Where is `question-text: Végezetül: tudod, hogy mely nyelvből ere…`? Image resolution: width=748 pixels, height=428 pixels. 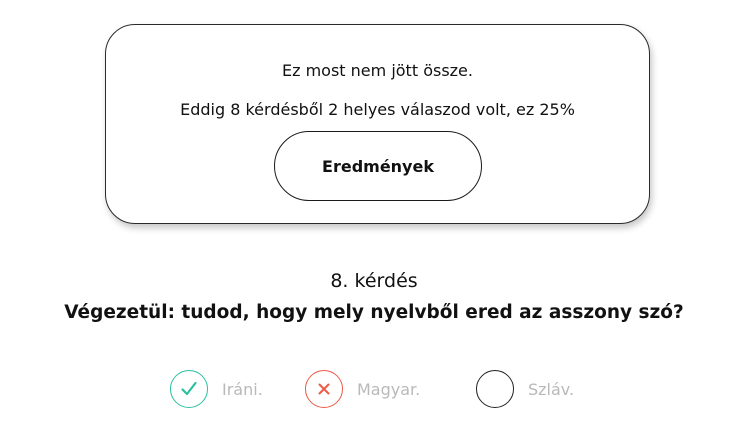
question-text: Végezetül: tudod, hogy mely nyelvből ere… is located at coordinates (374, 312).